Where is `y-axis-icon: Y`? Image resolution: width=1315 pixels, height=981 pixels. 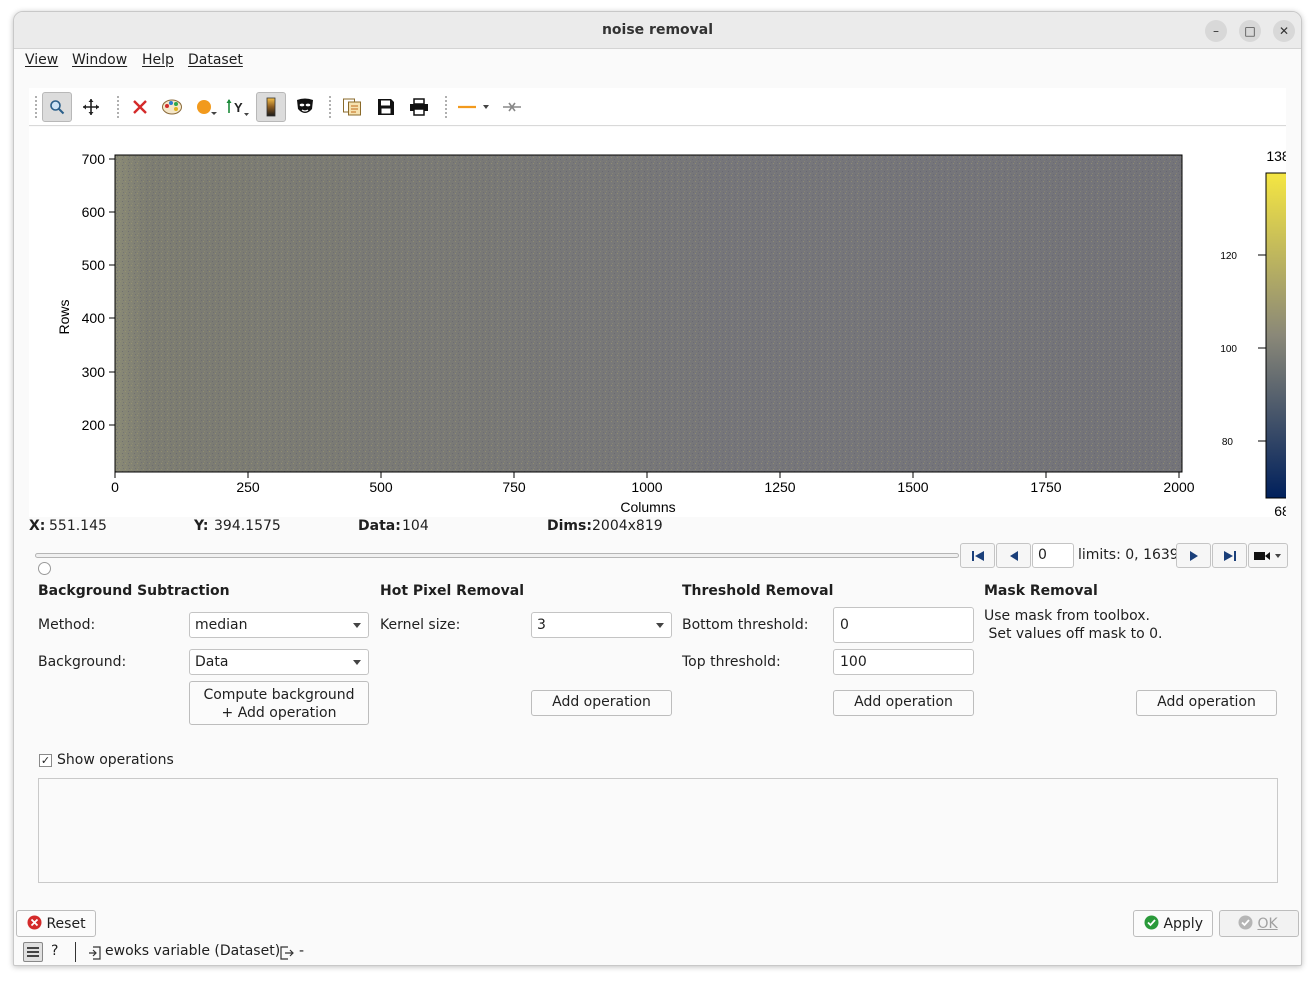 y-axis-icon: Y is located at coordinates (238, 107).